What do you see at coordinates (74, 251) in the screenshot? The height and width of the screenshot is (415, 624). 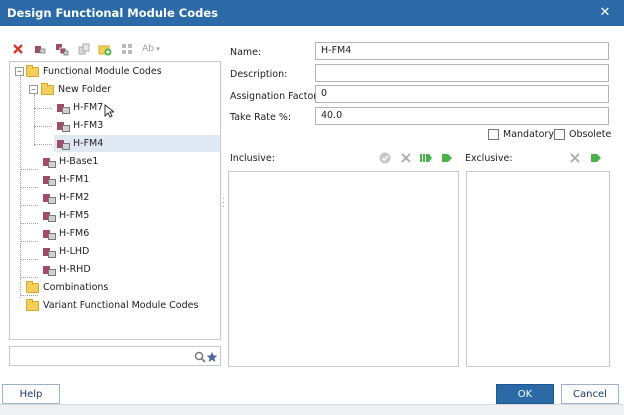 I see `tree-node-label: H-LHD` at bounding box center [74, 251].